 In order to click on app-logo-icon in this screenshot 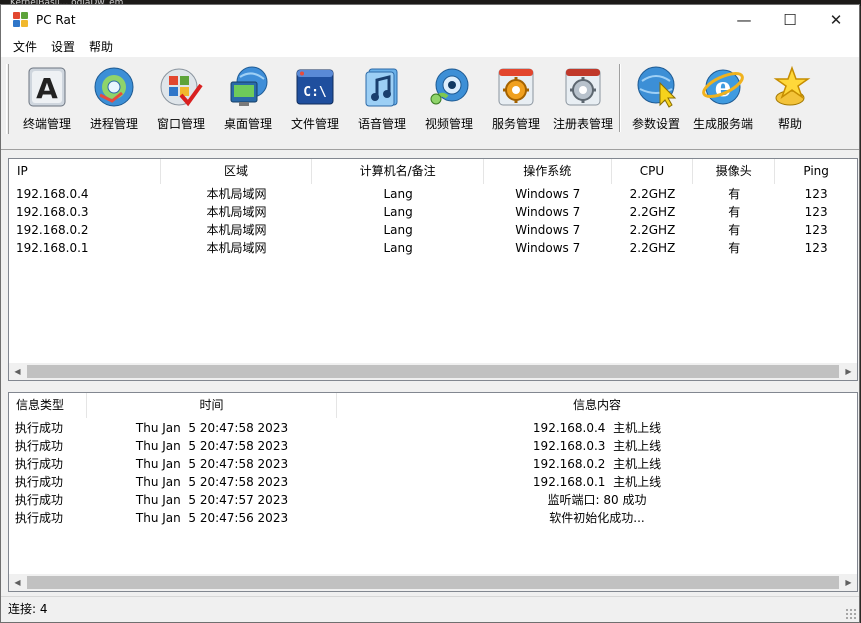, I will do `click(21, 20)`.